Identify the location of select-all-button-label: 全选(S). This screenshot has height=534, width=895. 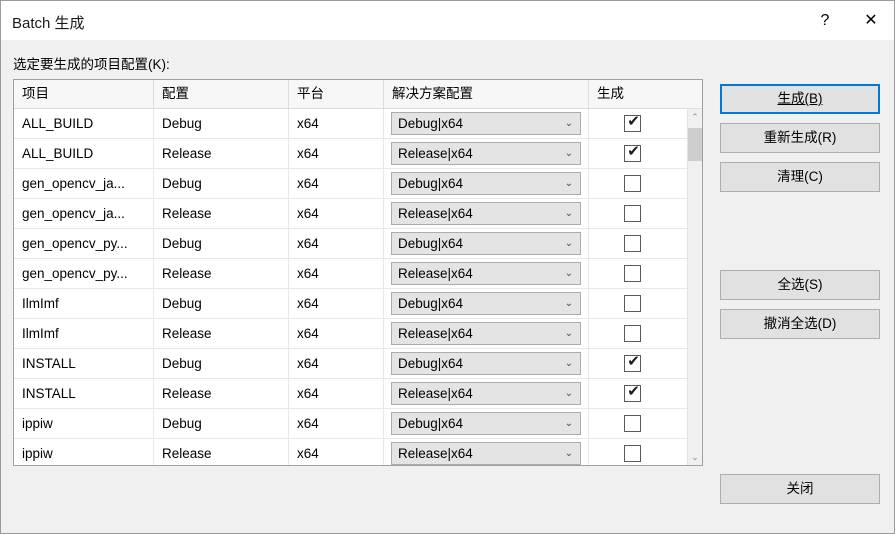
(800, 284).